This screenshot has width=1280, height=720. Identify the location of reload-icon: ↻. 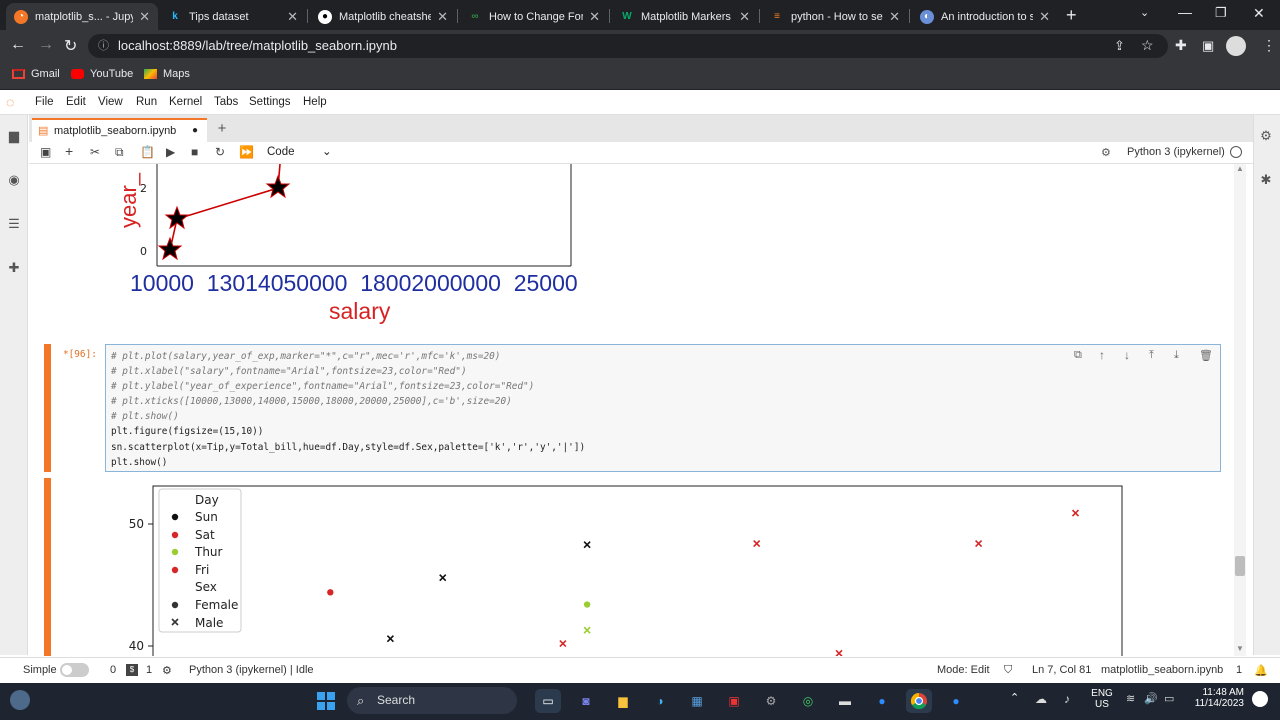
(70, 46).